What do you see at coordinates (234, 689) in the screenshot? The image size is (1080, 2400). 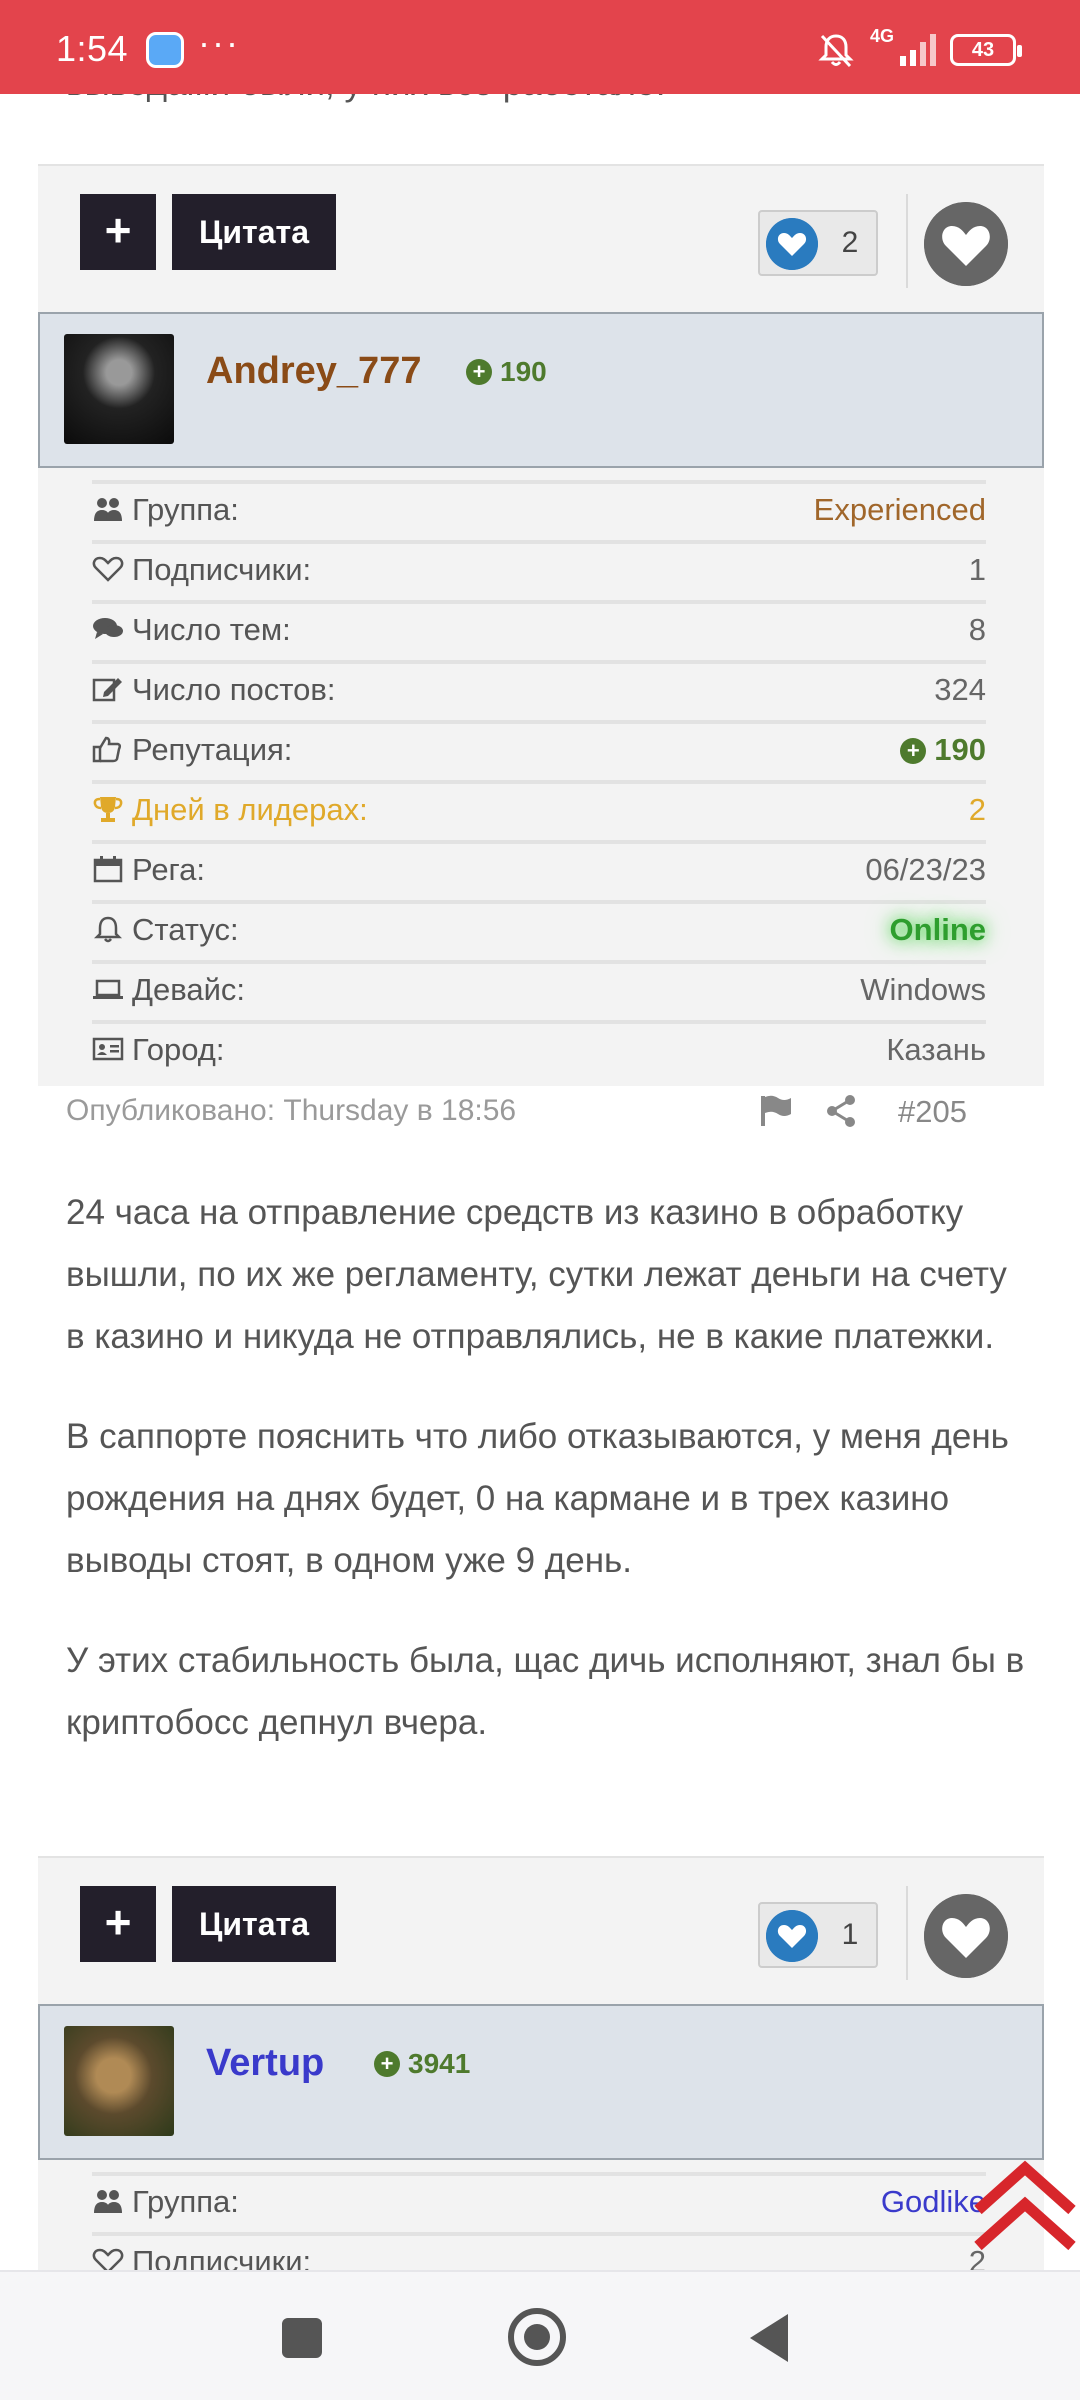 I see `info-label: Число постов:` at bounding box center [234, 689].